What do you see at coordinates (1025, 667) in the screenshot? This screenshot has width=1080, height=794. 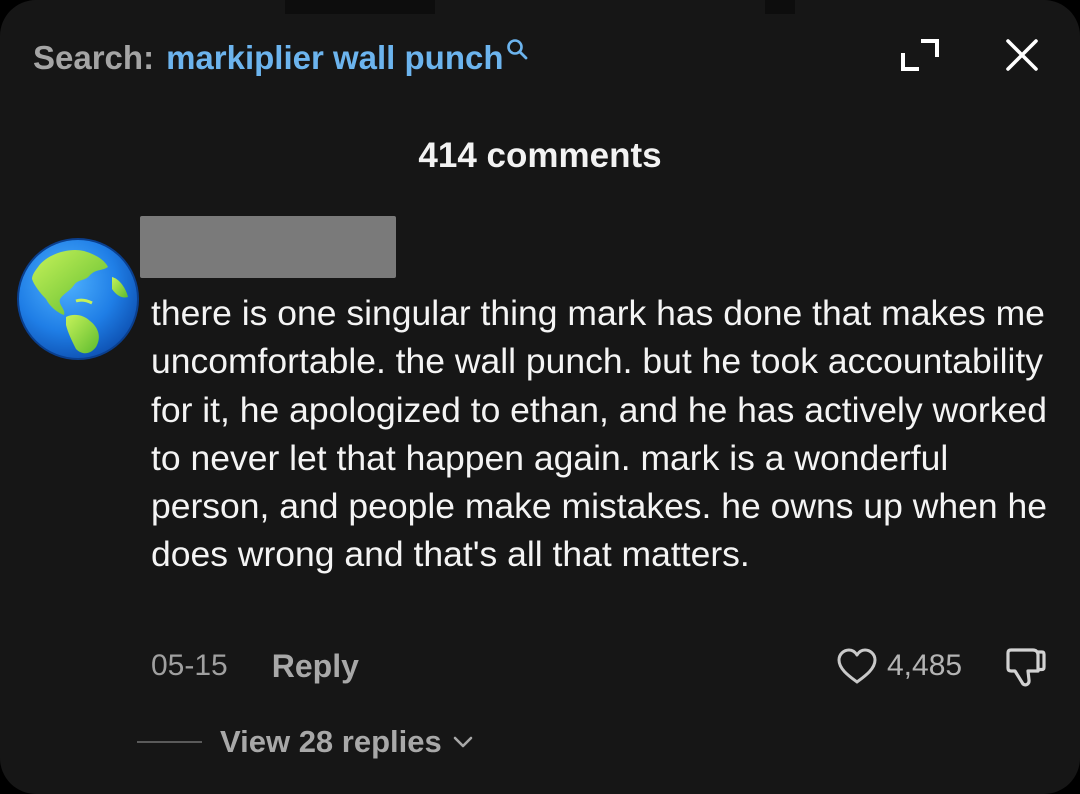 I see `thumbs-down-icon` at bounding box center [1025, 667].